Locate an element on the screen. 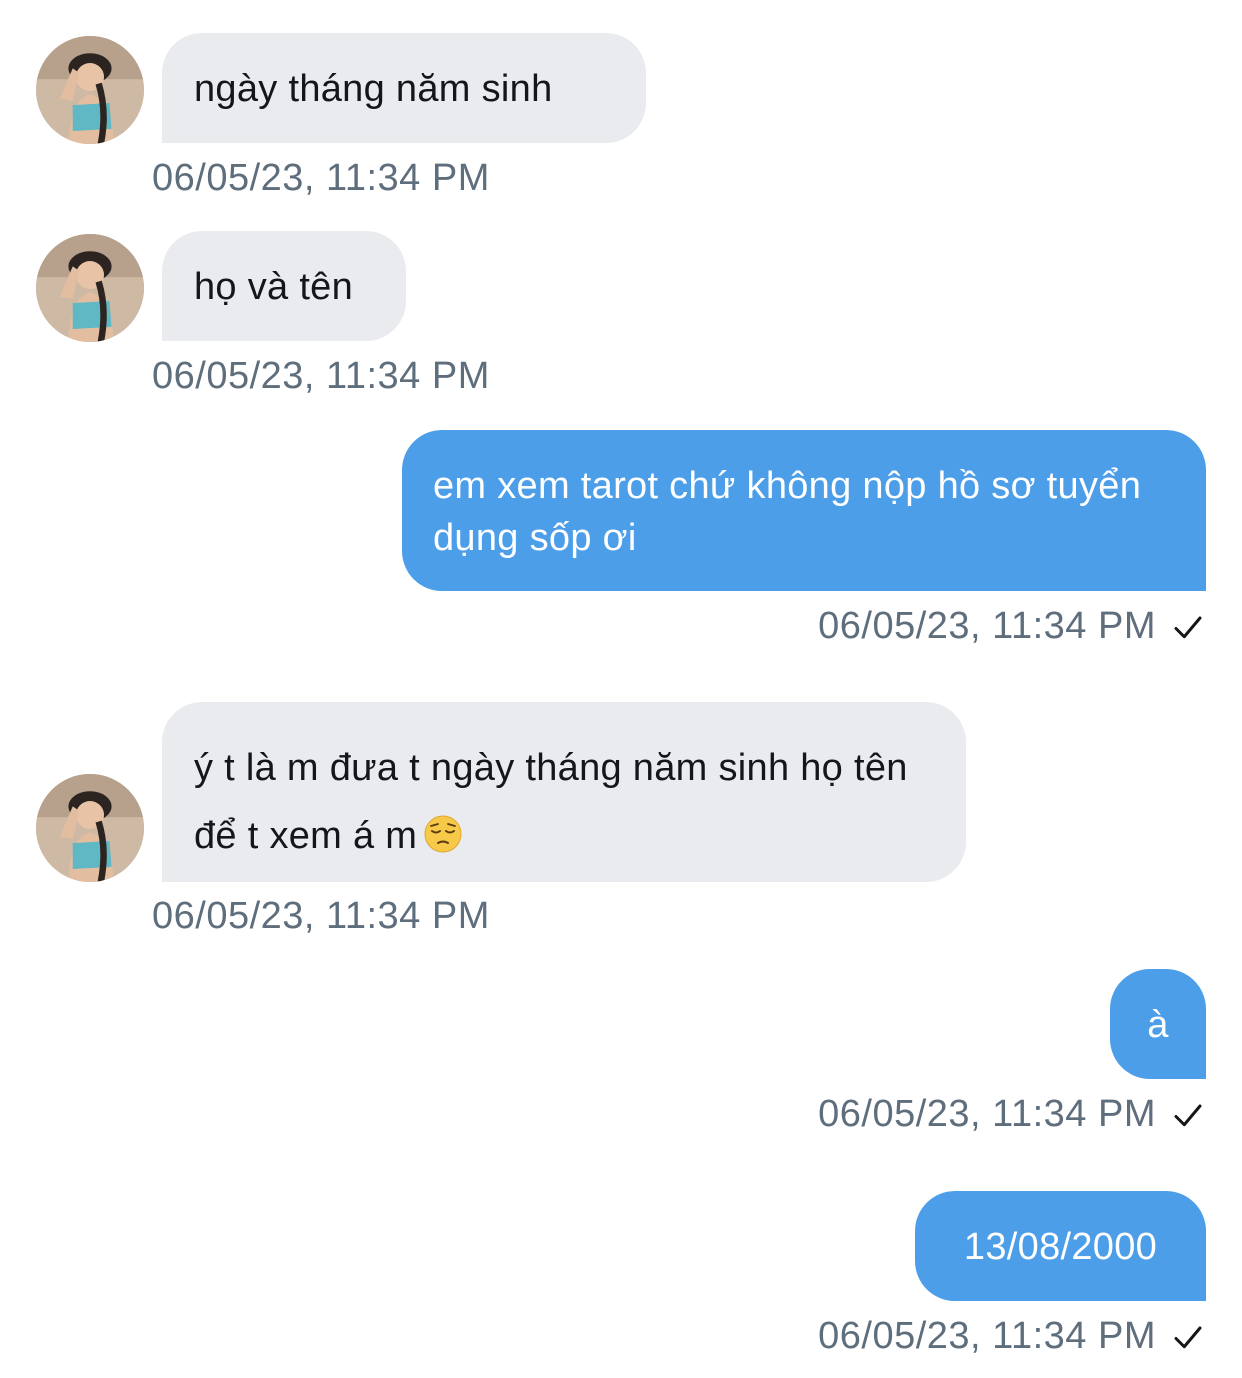  message-text: ngày tháng năm sinh is located at coordinates (373, 89).